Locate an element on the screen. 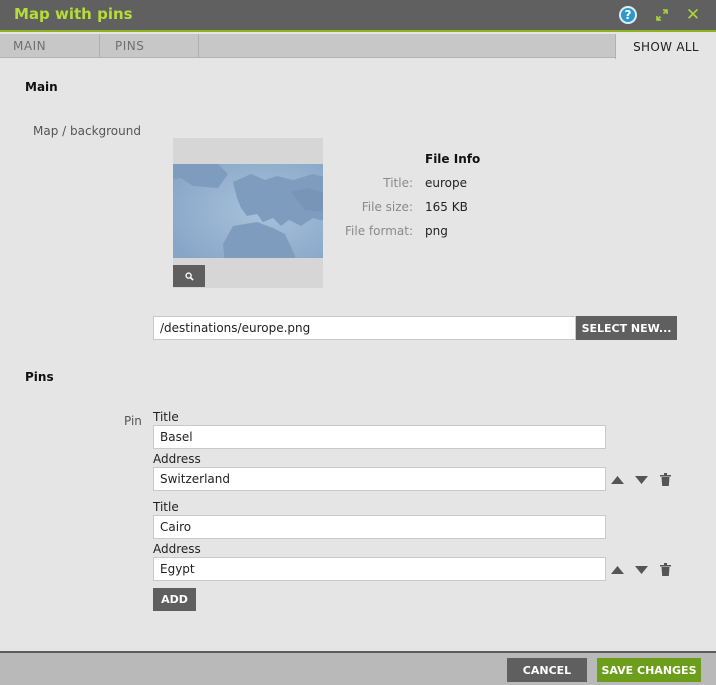  close-button: ✕ is located at coordinates (693, 15).